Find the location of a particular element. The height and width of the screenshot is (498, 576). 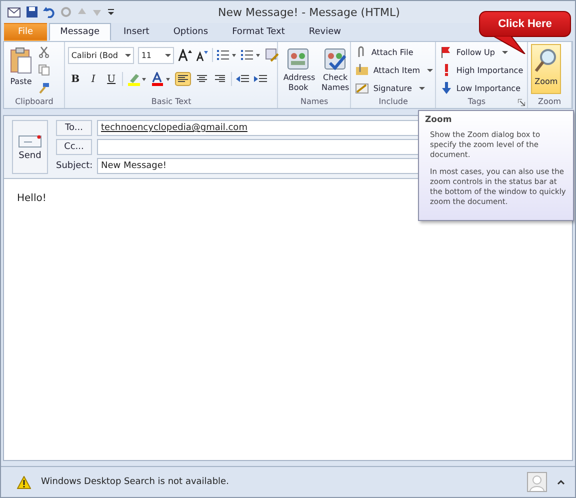

group-label: Names is located at coordinates (314, 102).